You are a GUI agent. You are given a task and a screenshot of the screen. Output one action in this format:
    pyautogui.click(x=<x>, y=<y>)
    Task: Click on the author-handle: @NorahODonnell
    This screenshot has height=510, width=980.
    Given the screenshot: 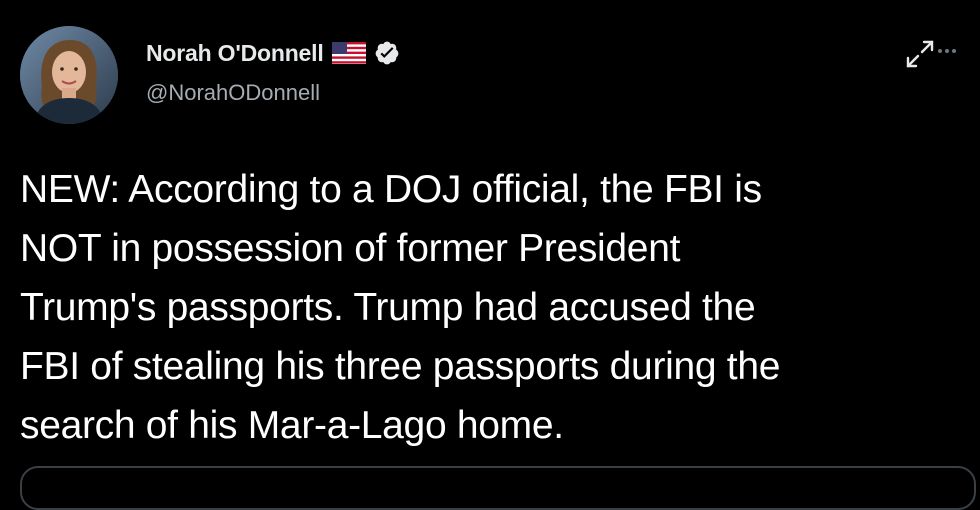 What is the action you would take?
    pyautogui.click(x=233, y=93)
    